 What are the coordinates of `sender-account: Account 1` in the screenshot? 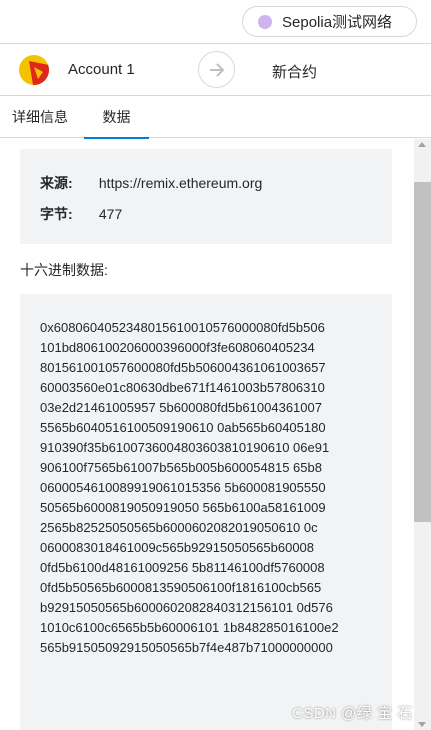 It's located at (108, 70).